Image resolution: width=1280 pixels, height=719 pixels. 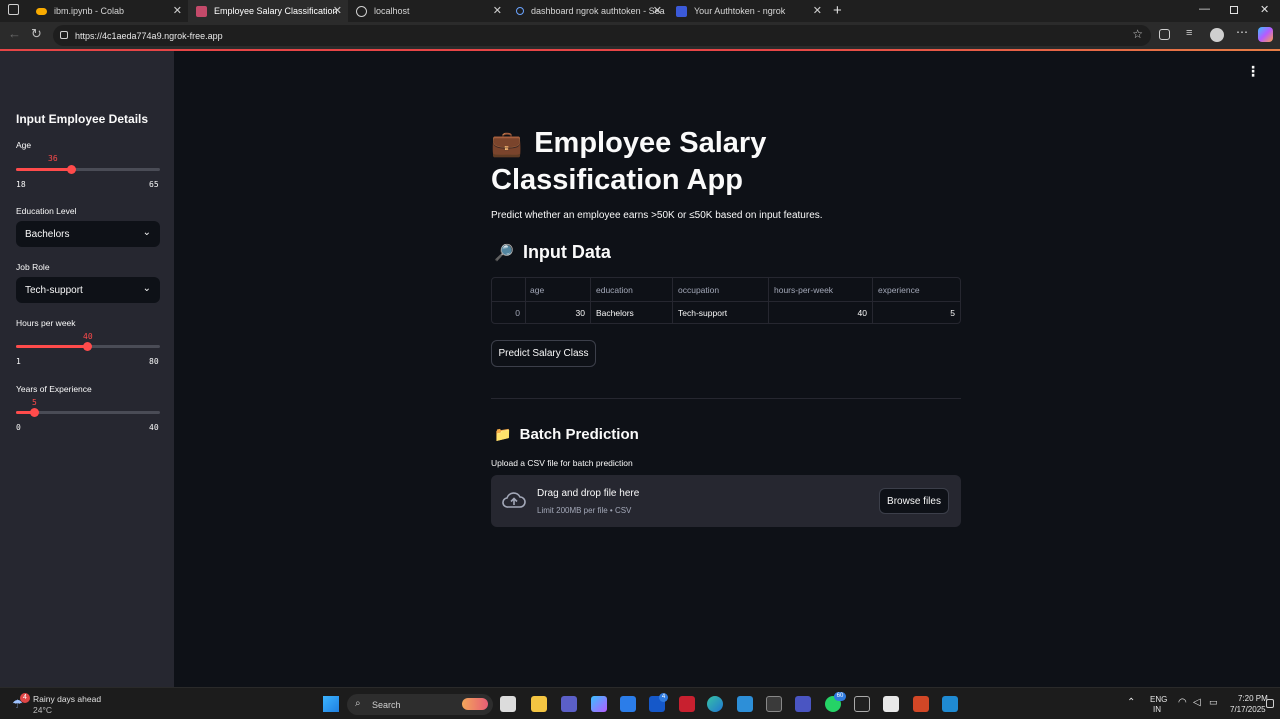 I want to click on back-icon: ←, so click(x=14, y=33).